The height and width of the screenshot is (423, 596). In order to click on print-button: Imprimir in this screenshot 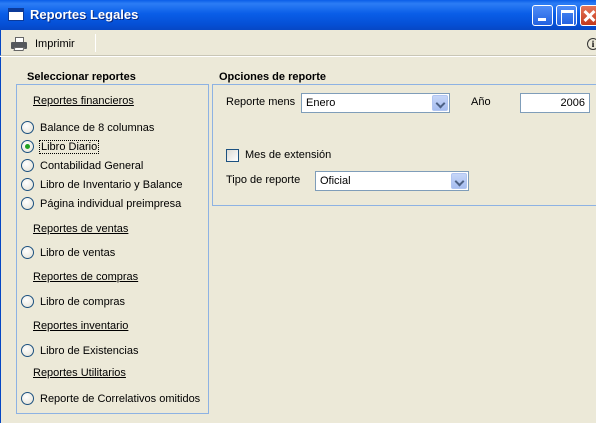, I will do `click(43, 43)`.